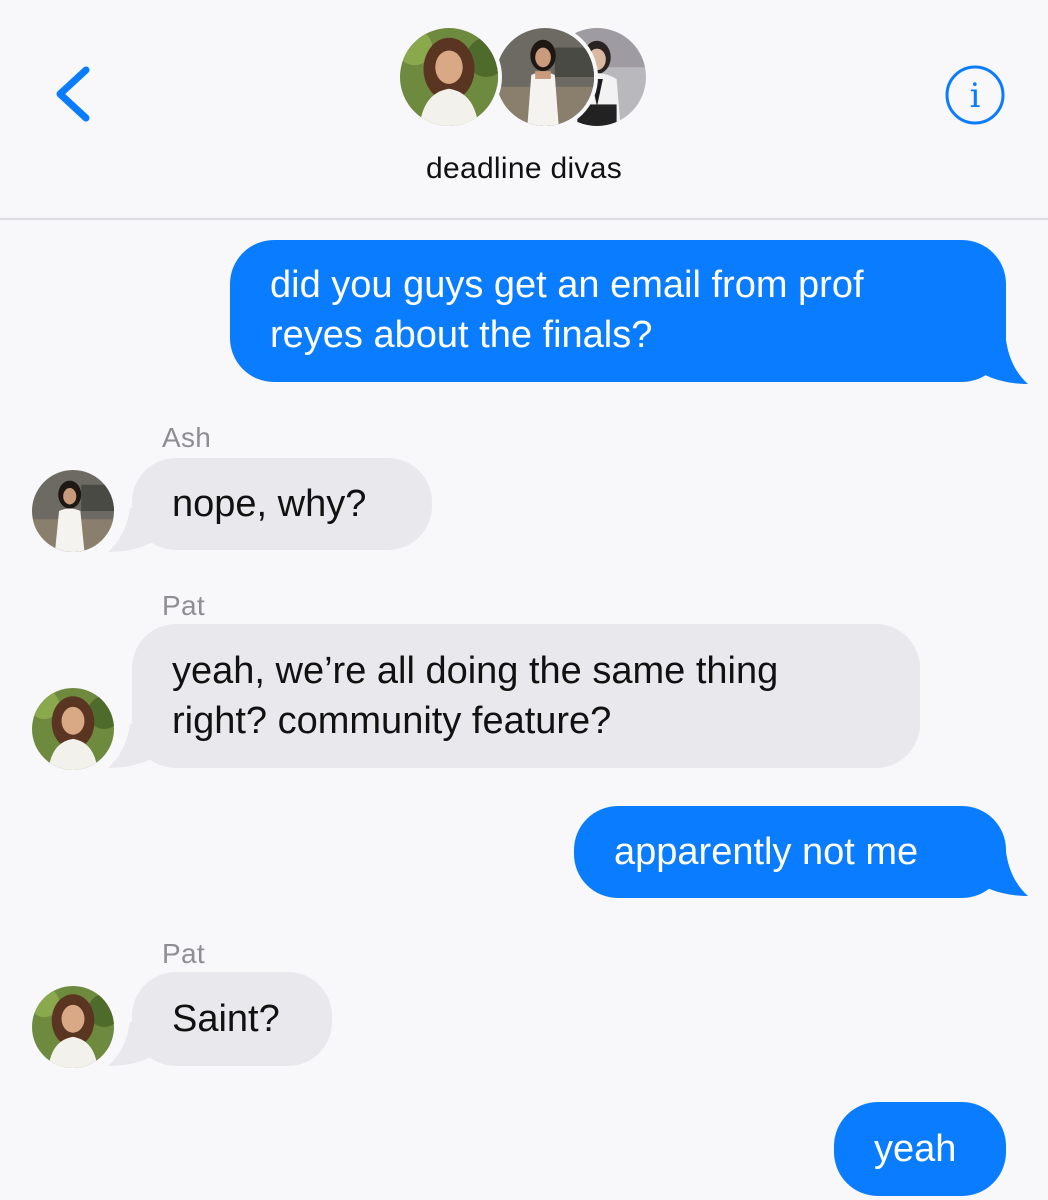 This screenshot has height=1200, width=1048. I want to click on info-button: i, so click(975, 95).